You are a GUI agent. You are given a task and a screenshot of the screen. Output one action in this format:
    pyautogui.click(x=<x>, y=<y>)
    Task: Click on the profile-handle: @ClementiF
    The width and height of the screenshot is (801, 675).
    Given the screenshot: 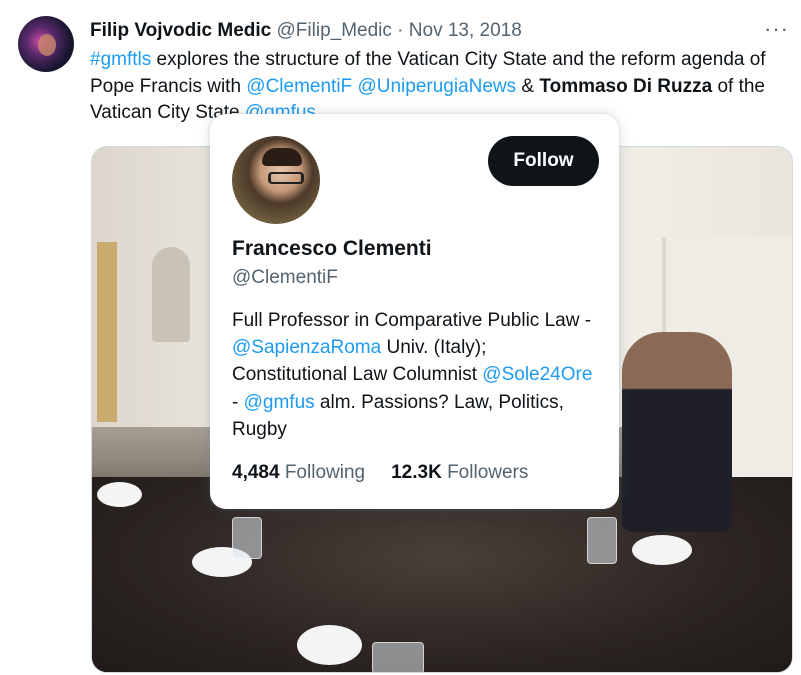 What is the action you would take?
    pyautogui.click(x=285, y=278)
    